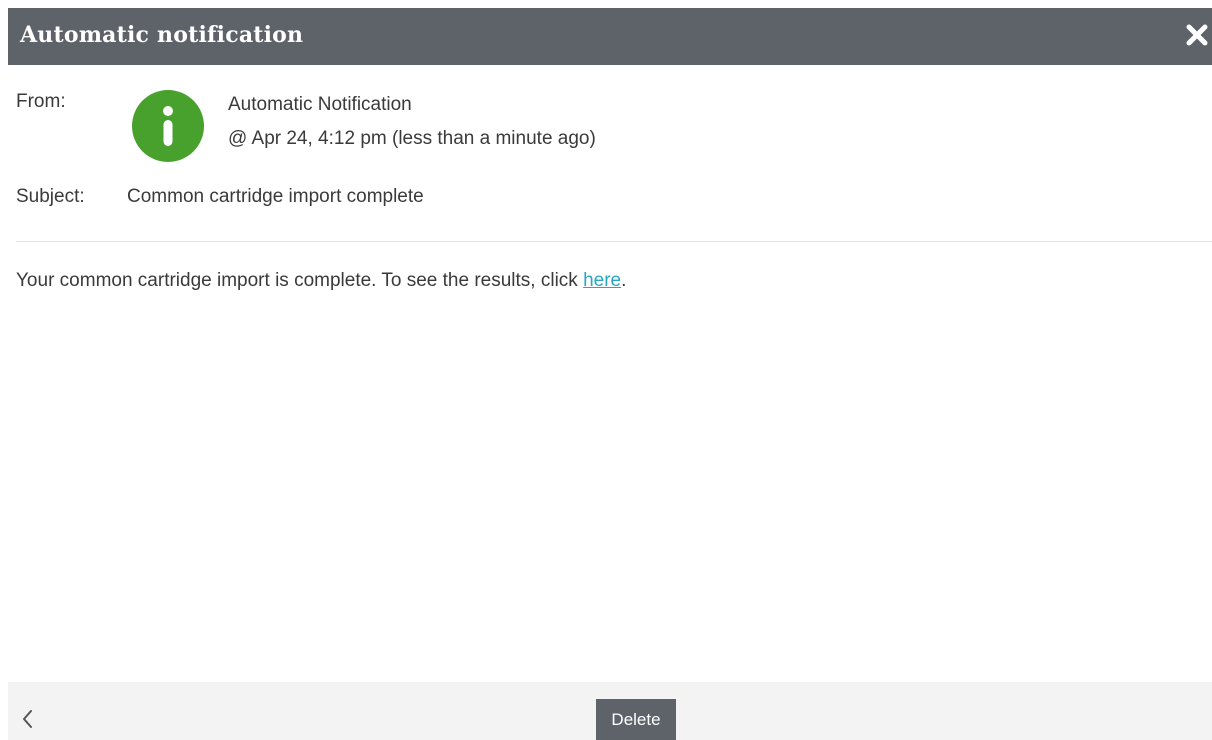  I want to click on delete-button: Delete, so click(636, 719).